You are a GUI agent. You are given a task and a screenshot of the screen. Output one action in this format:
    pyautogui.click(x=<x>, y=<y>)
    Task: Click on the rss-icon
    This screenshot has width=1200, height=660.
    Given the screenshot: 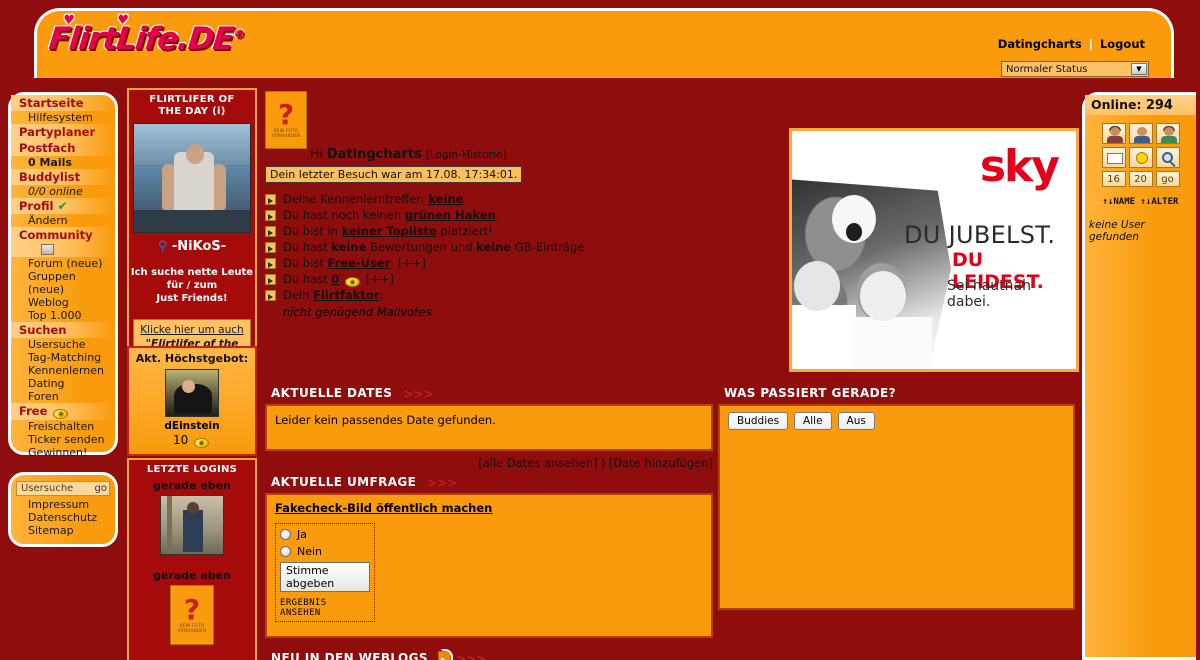 What is the action you would take?
    pyautogui.click(x=445, y=654)
    